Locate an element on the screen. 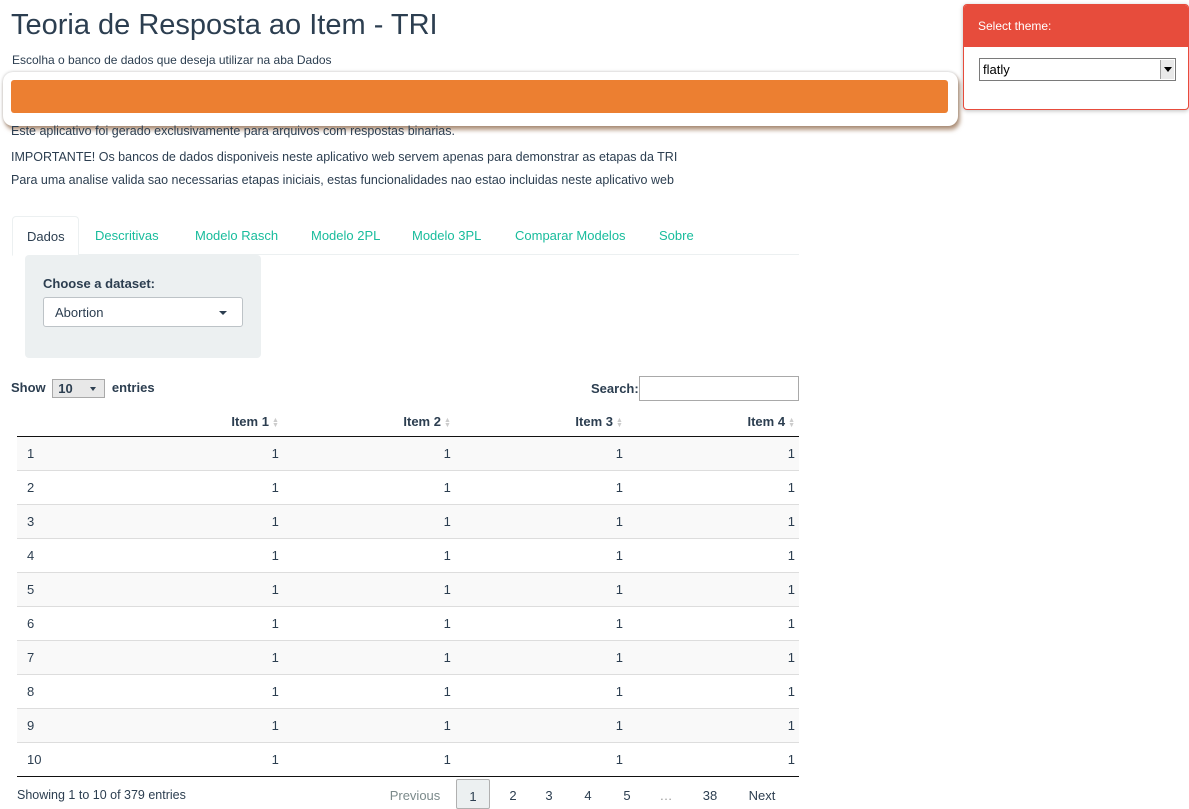 The width and height of the screenshot is (1189, 809). table-row: 41111 is located at coordinates (408, 554).